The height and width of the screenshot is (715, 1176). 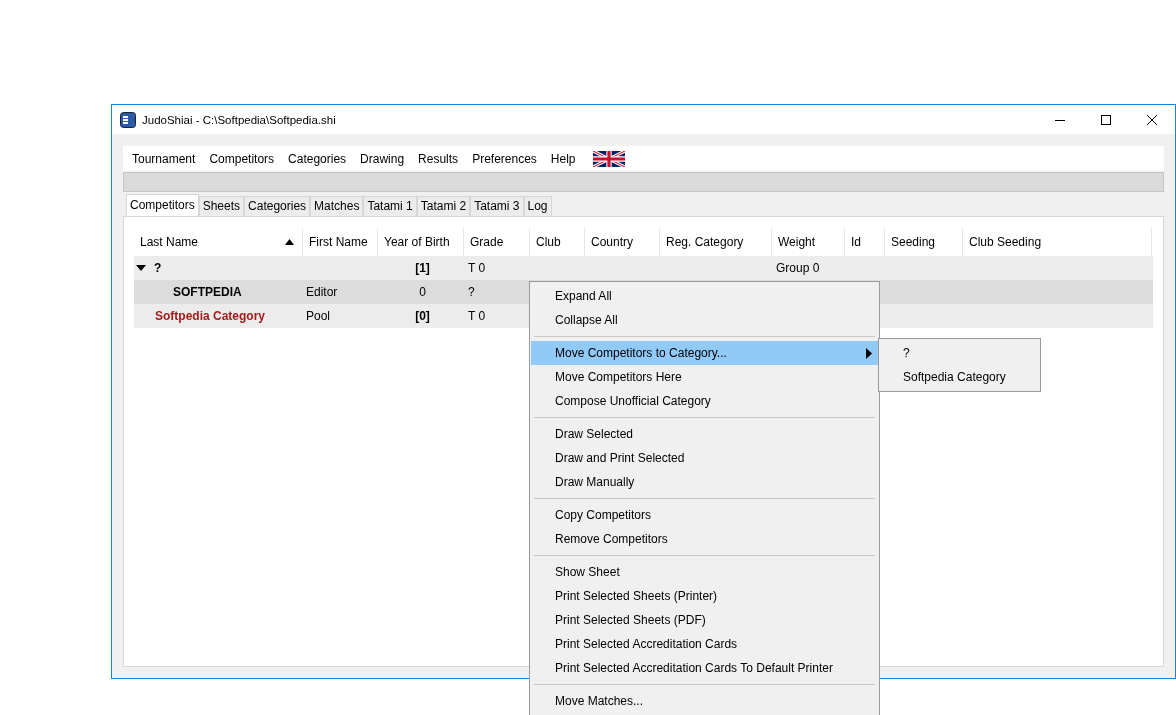 What do you see at coordinates (318, 316) in the screenshot?
I see `table-cell: Pool` at bounding box center [318, 316].